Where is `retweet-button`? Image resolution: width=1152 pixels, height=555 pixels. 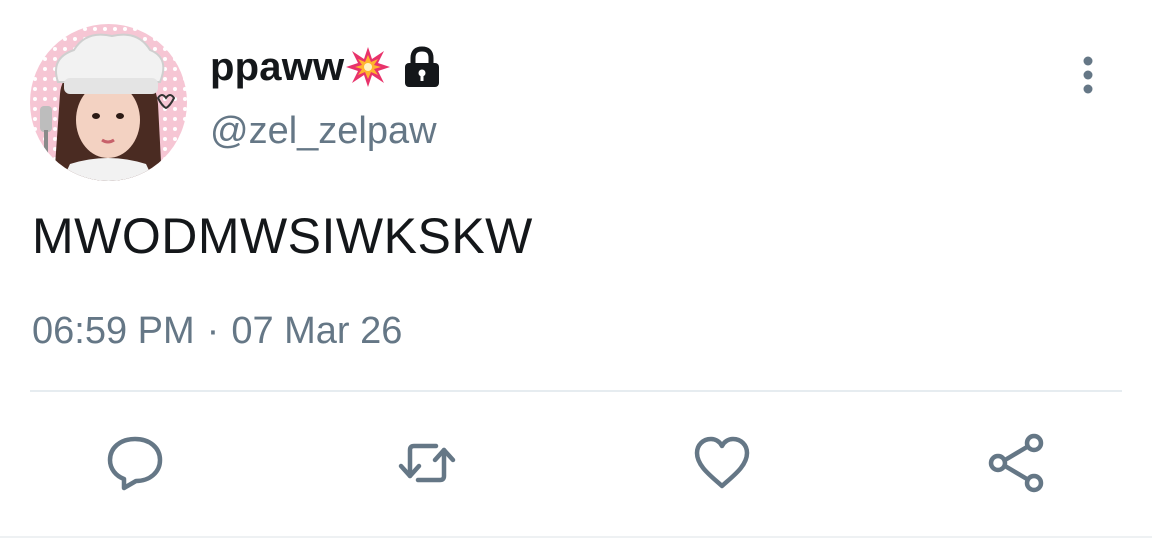 retweet-button is located at coordinates (427, 463).